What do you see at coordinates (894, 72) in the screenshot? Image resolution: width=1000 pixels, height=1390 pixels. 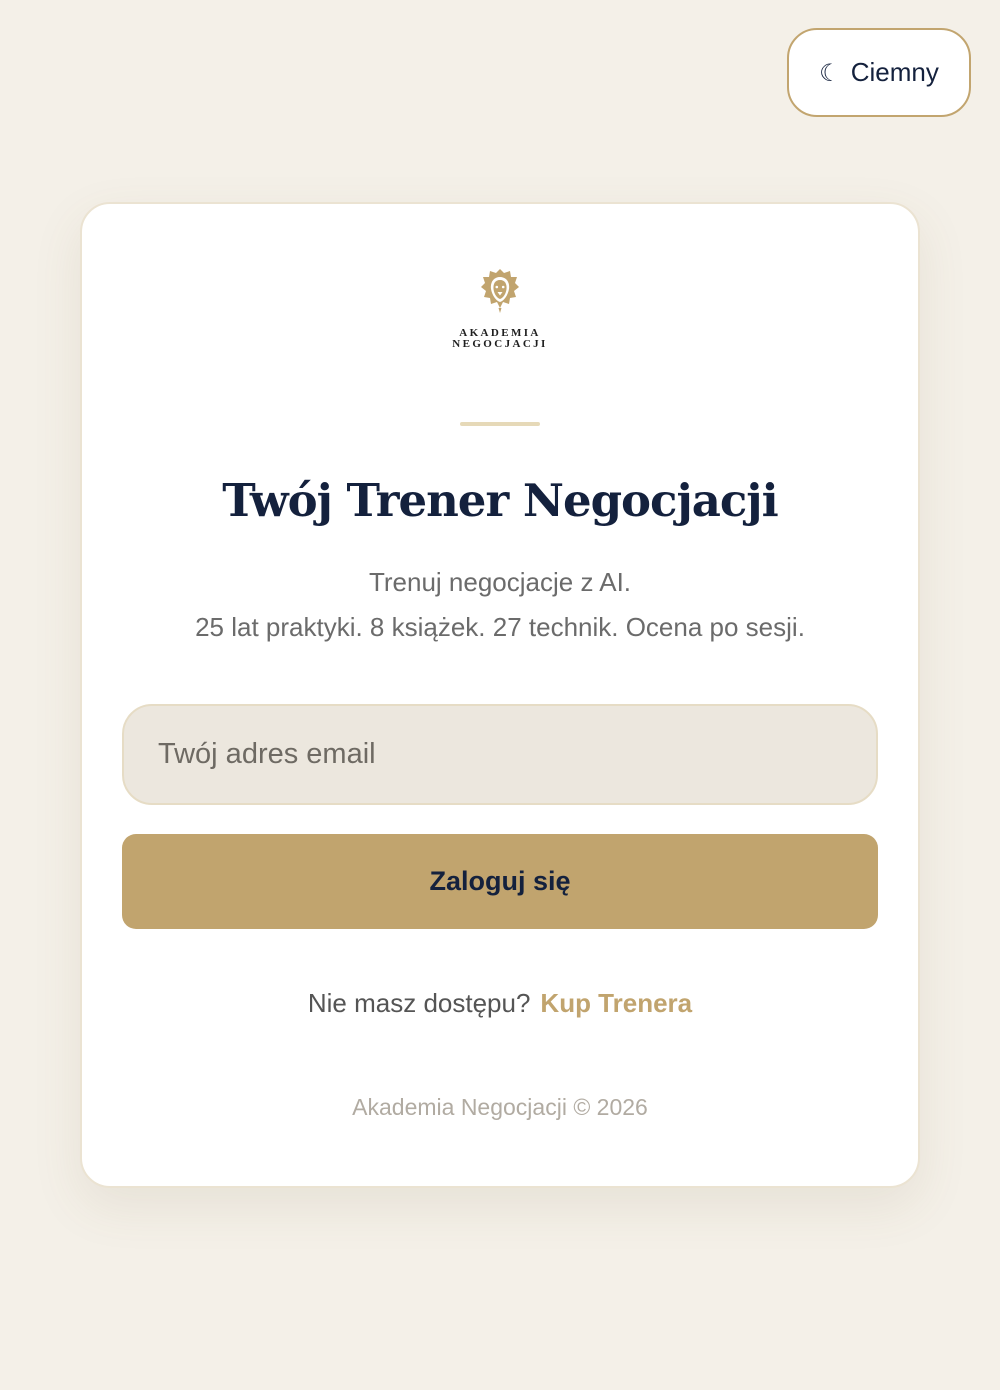 I see `theme-toggle-label: Ciemny` at bounding box center [894, 72].